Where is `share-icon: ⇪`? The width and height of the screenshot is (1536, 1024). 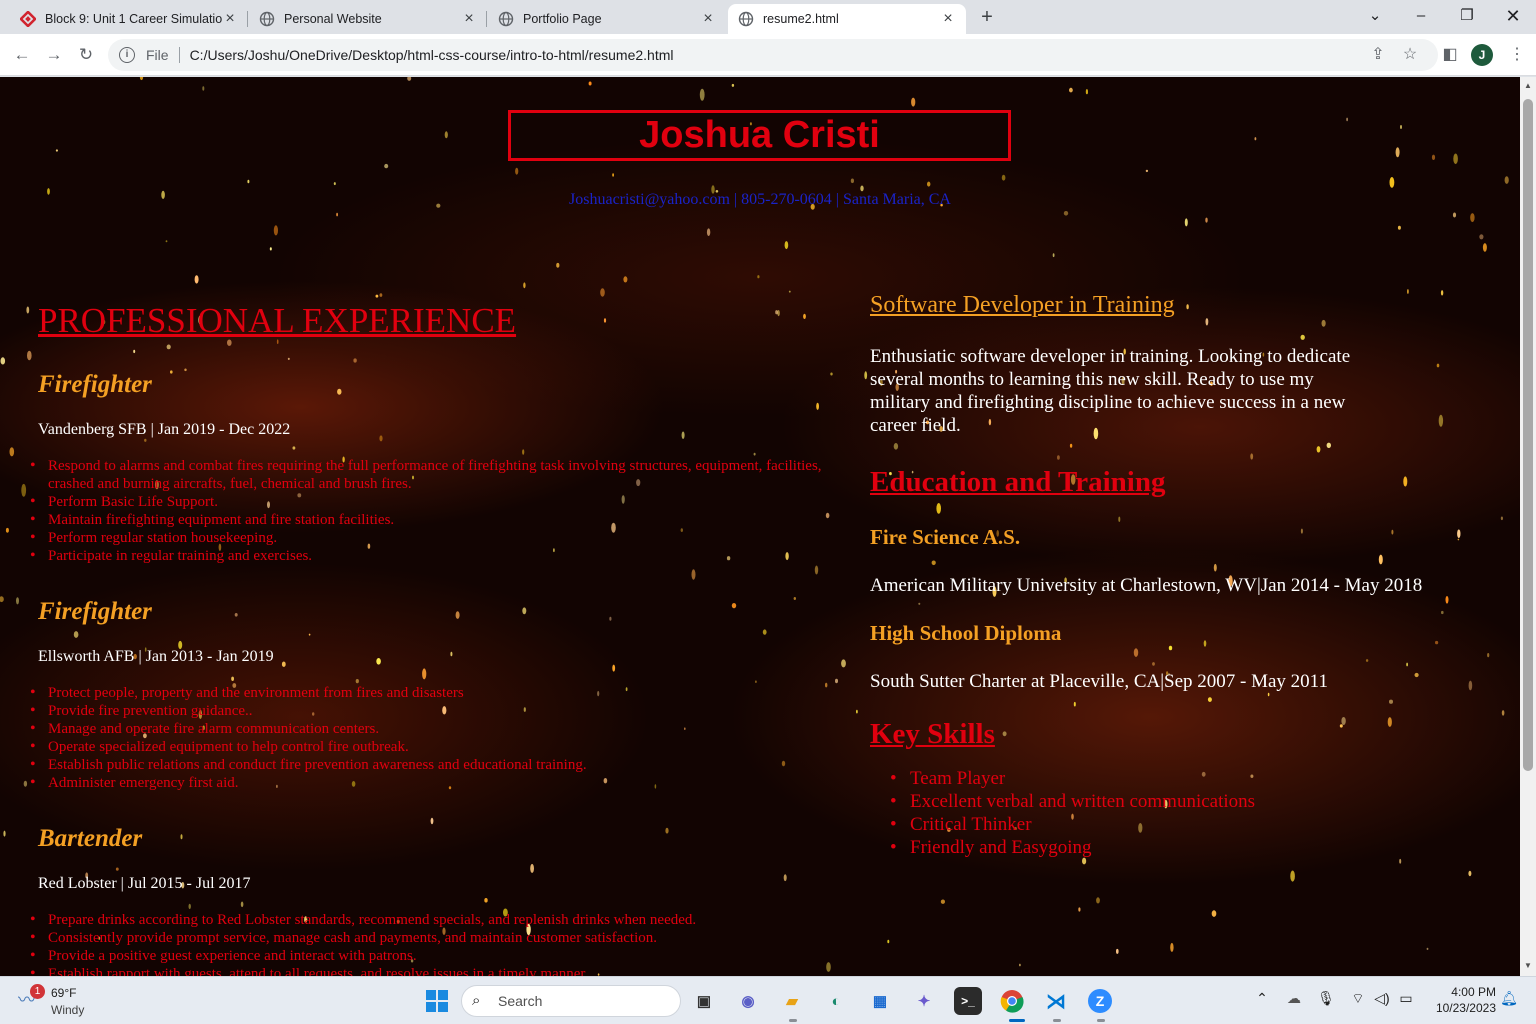
share-icon: ⇪ is located at coordinates (1378, 55).